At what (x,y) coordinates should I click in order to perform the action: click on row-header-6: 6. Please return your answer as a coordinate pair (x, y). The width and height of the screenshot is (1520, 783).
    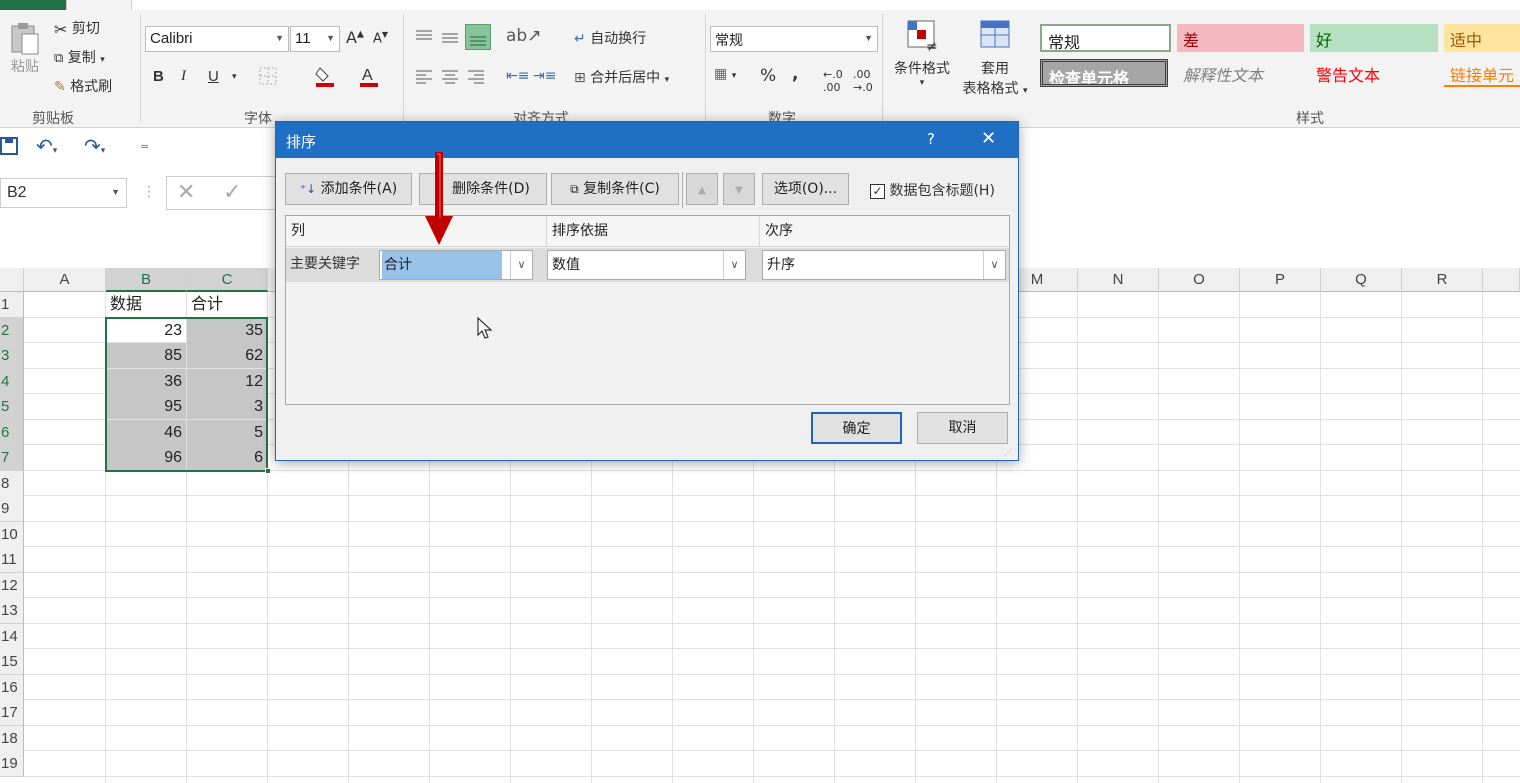
    Looking at the image, I should click on (12, 432).